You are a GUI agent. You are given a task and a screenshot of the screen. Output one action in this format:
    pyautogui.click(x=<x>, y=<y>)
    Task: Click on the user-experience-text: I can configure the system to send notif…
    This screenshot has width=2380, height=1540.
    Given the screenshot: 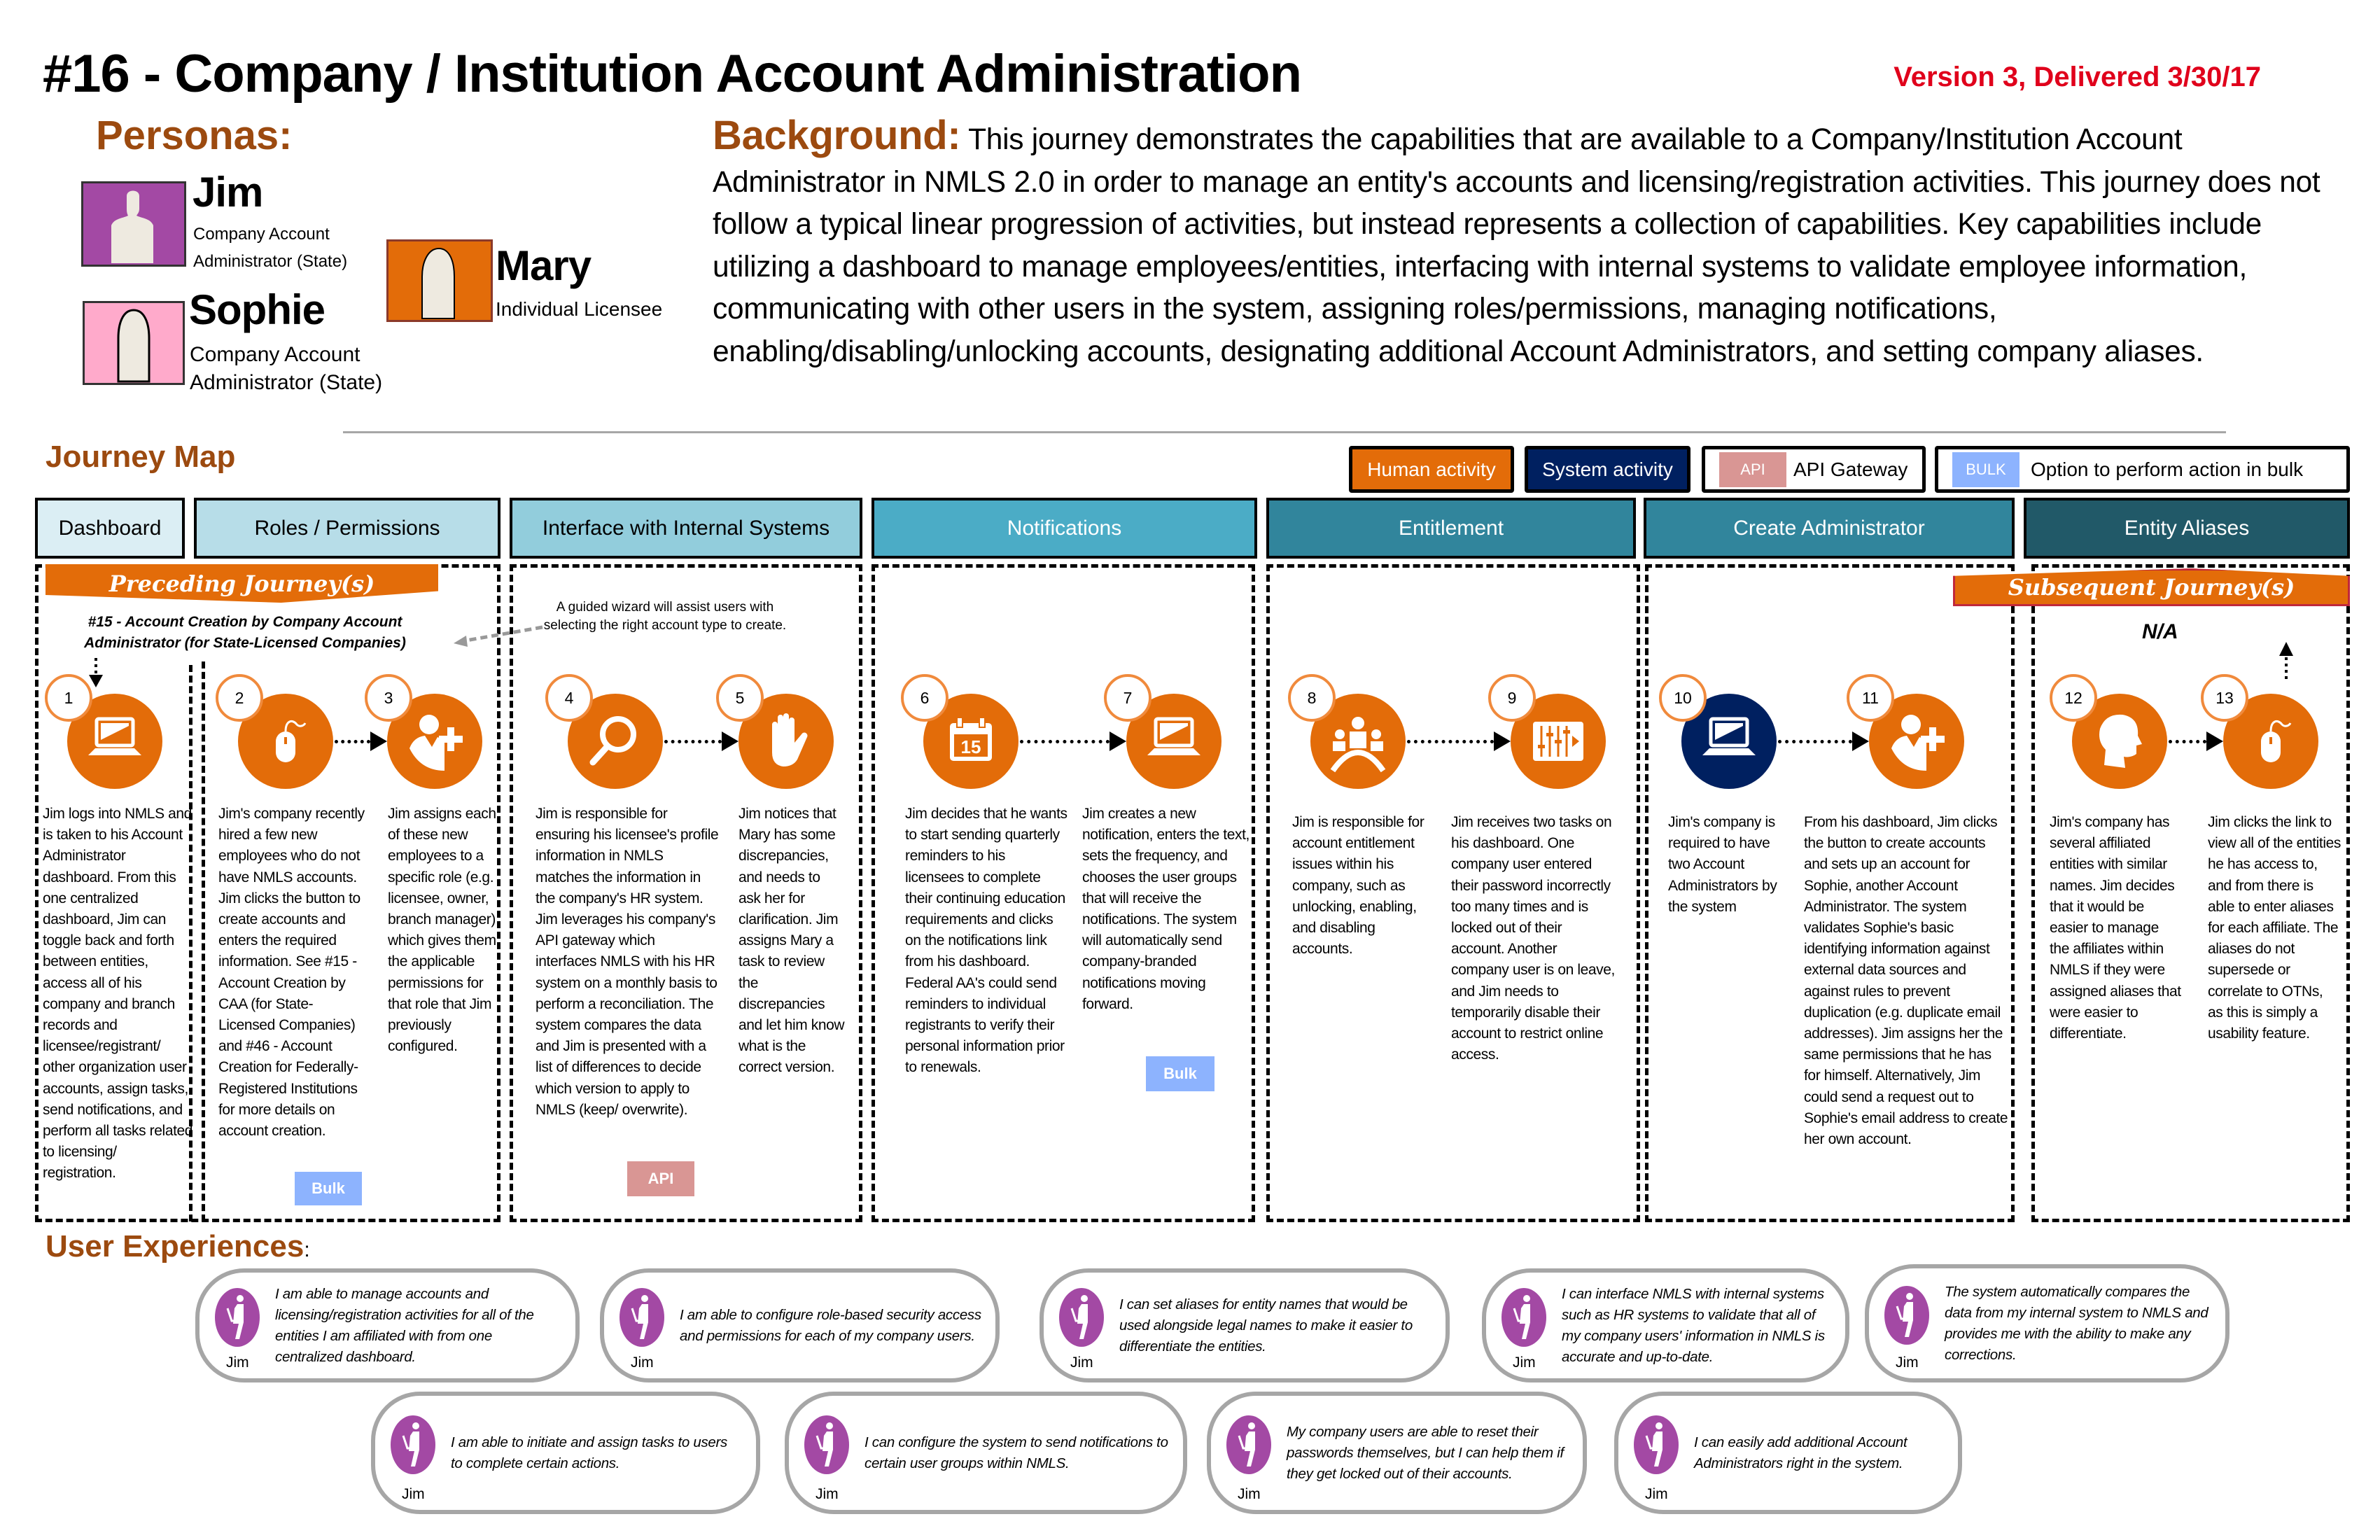 What is the action you would take?
    pyautogui.click(x=1016, y=1452)
    